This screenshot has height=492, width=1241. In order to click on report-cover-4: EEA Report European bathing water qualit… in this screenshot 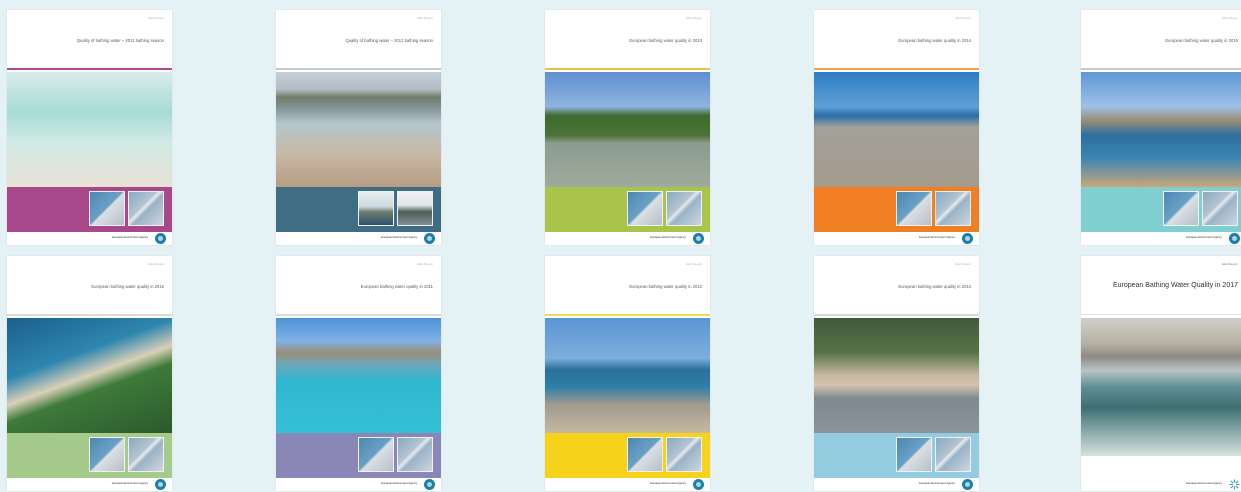, I will do `click(896, 127)`.